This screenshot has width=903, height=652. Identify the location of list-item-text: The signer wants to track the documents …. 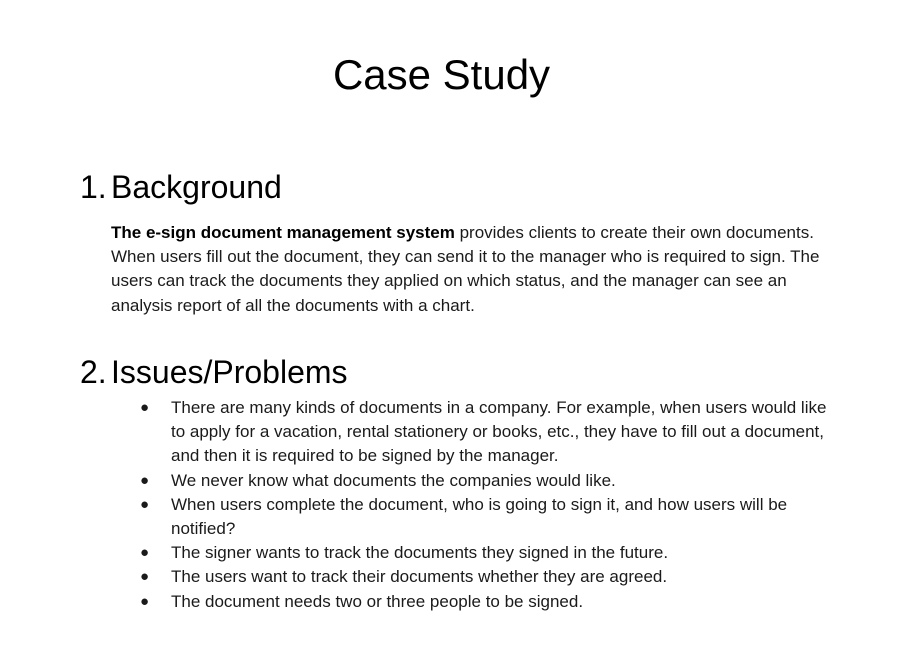
(420, 553).